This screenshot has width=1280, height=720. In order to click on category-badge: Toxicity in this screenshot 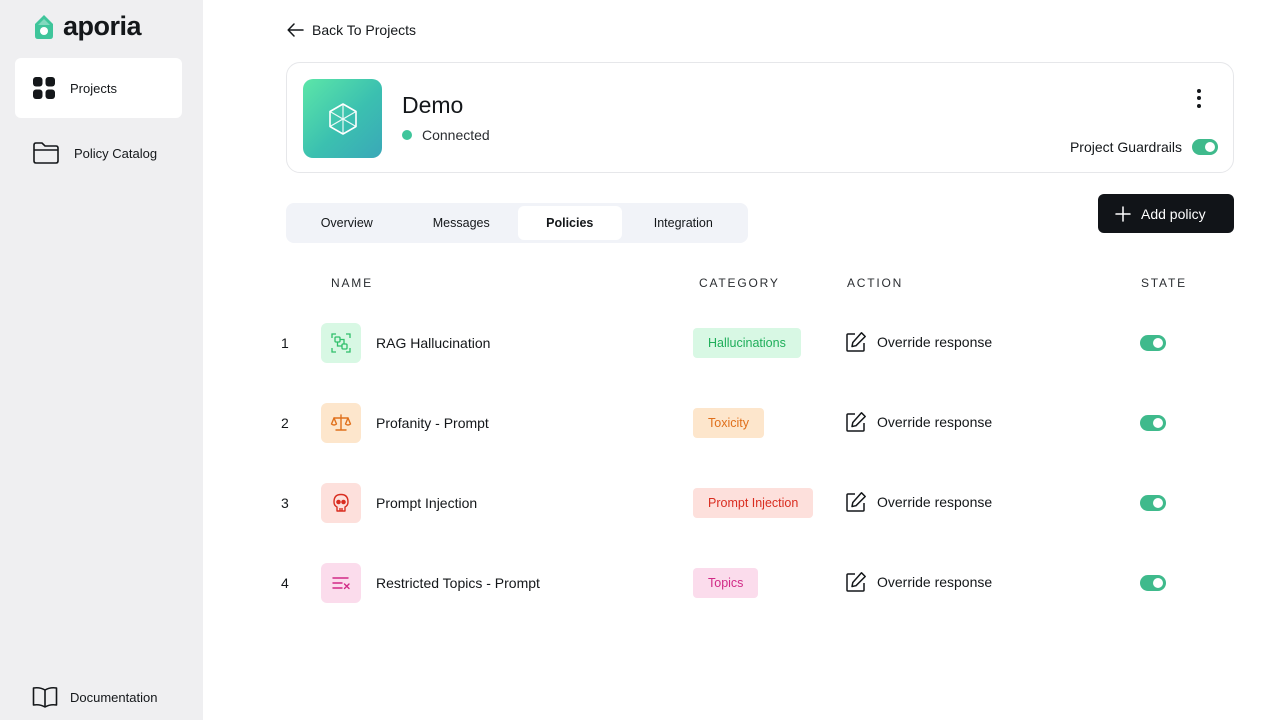, I will do `click(728, 423)`.